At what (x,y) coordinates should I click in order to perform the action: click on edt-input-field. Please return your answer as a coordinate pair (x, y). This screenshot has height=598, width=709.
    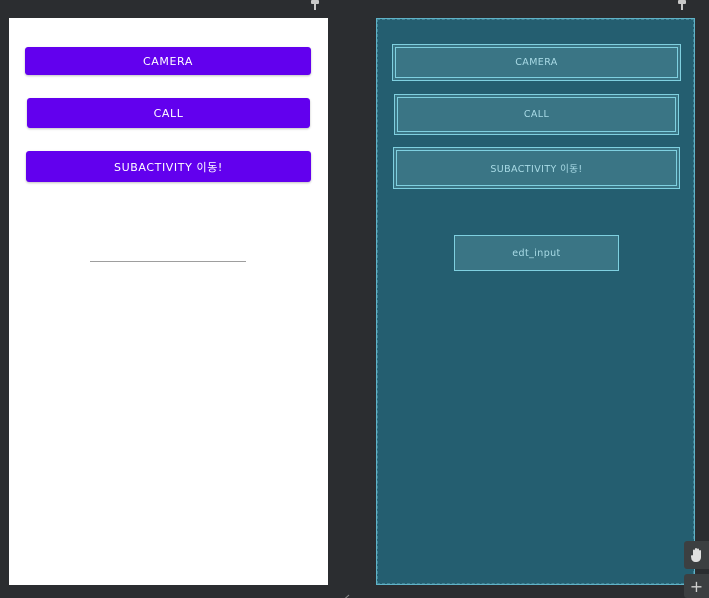
    Looking at the image, I should click on (168, 261).